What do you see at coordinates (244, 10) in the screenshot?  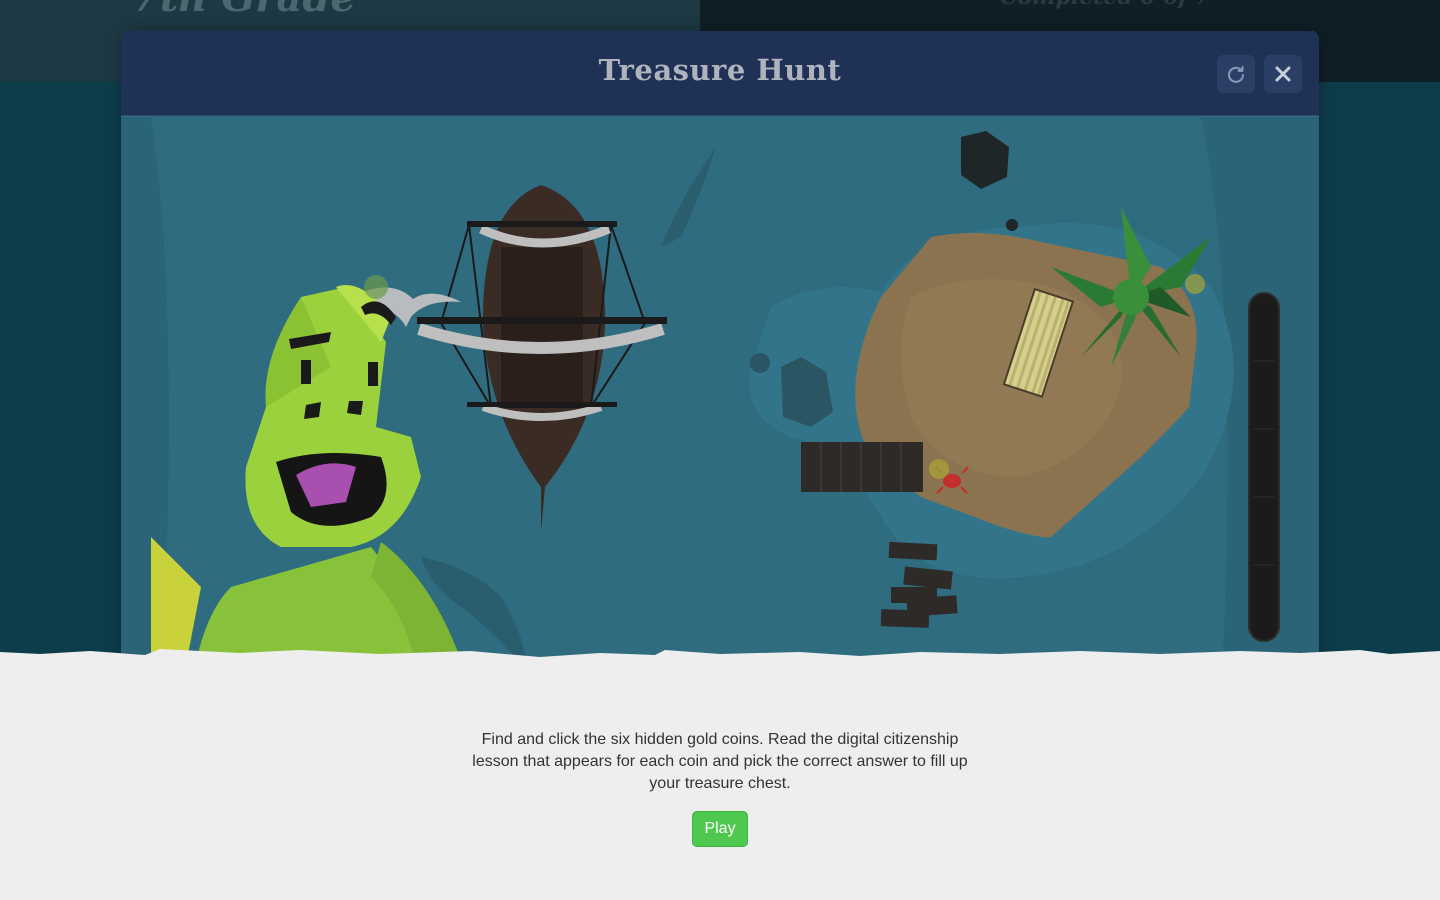 I see `grade-title: 7th Grade` at bounding box center [244, 10].